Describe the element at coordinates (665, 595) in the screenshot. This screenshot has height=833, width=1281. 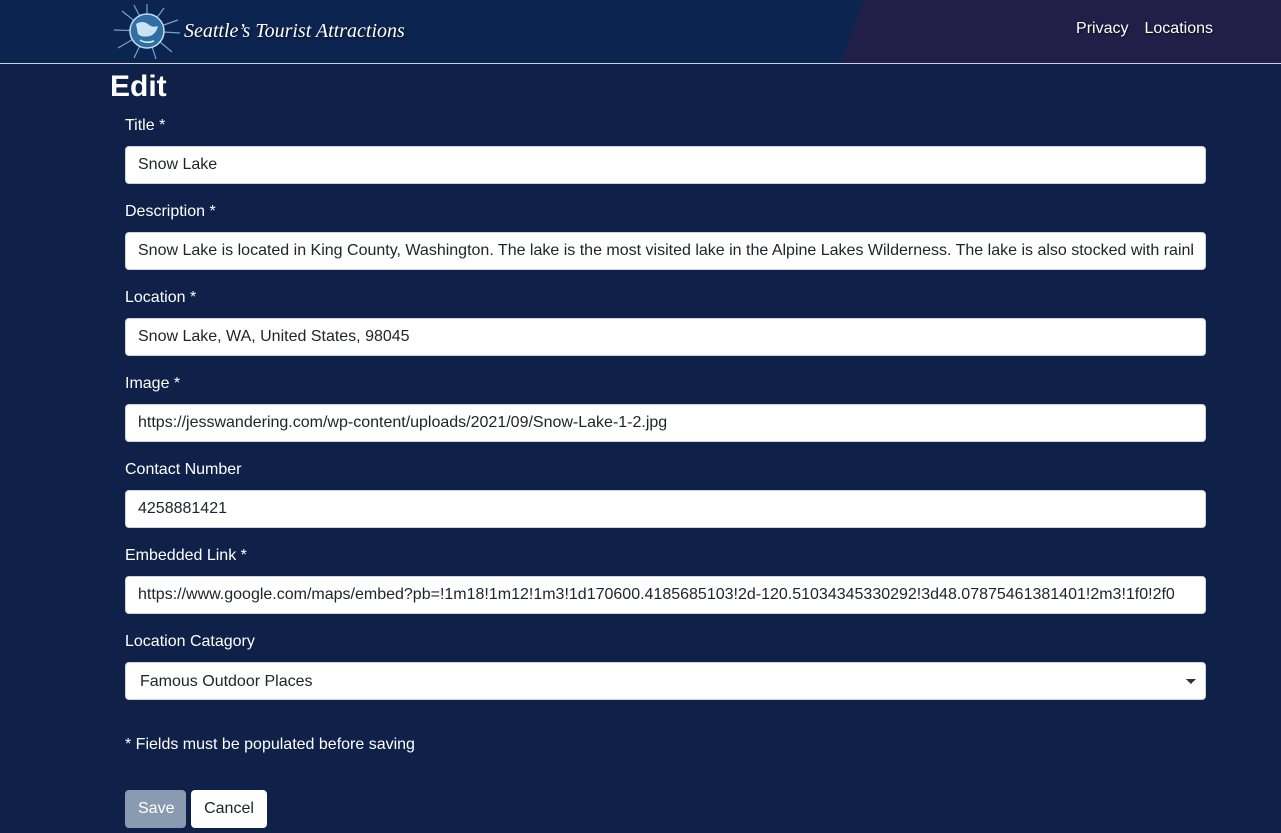
I see `embedded-link-input` at that location.